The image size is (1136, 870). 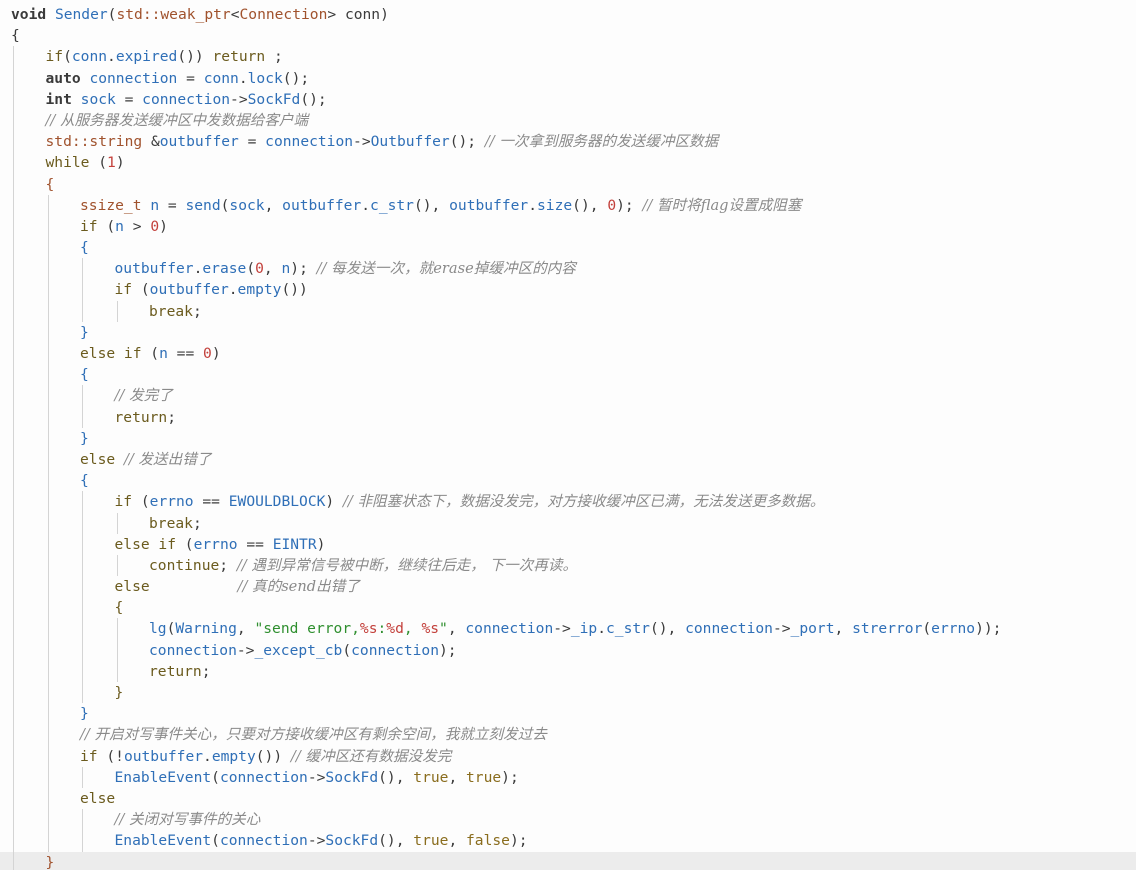 I want to click on code-line: while (1), so click(x=568, y=163).